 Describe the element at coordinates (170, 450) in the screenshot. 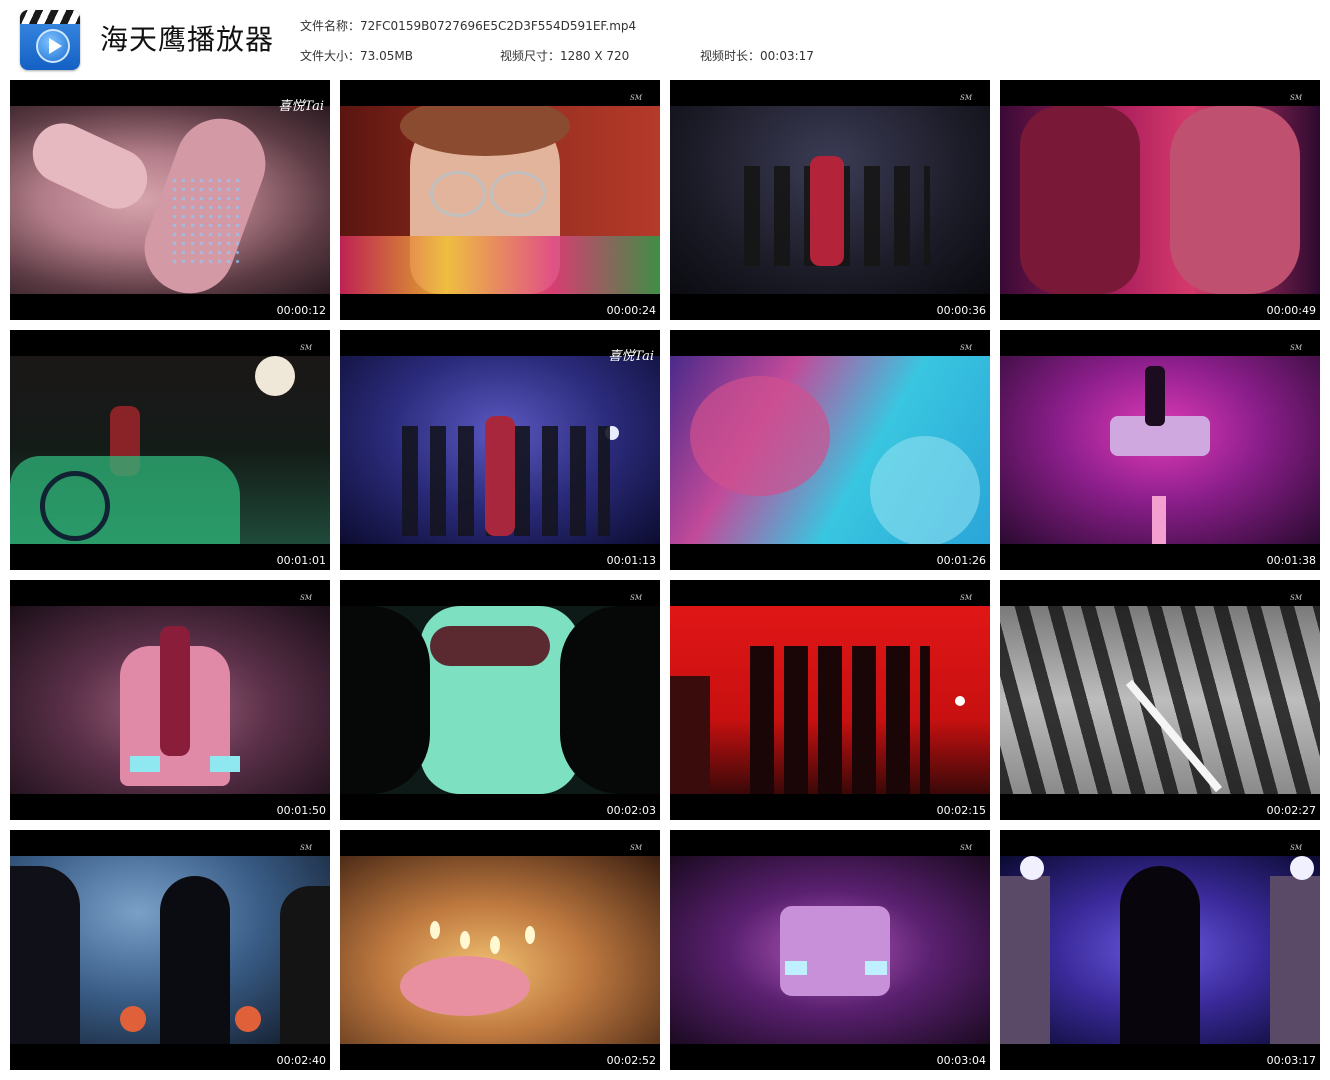

I see `thumbnail: SM 00:01:01` at that location.